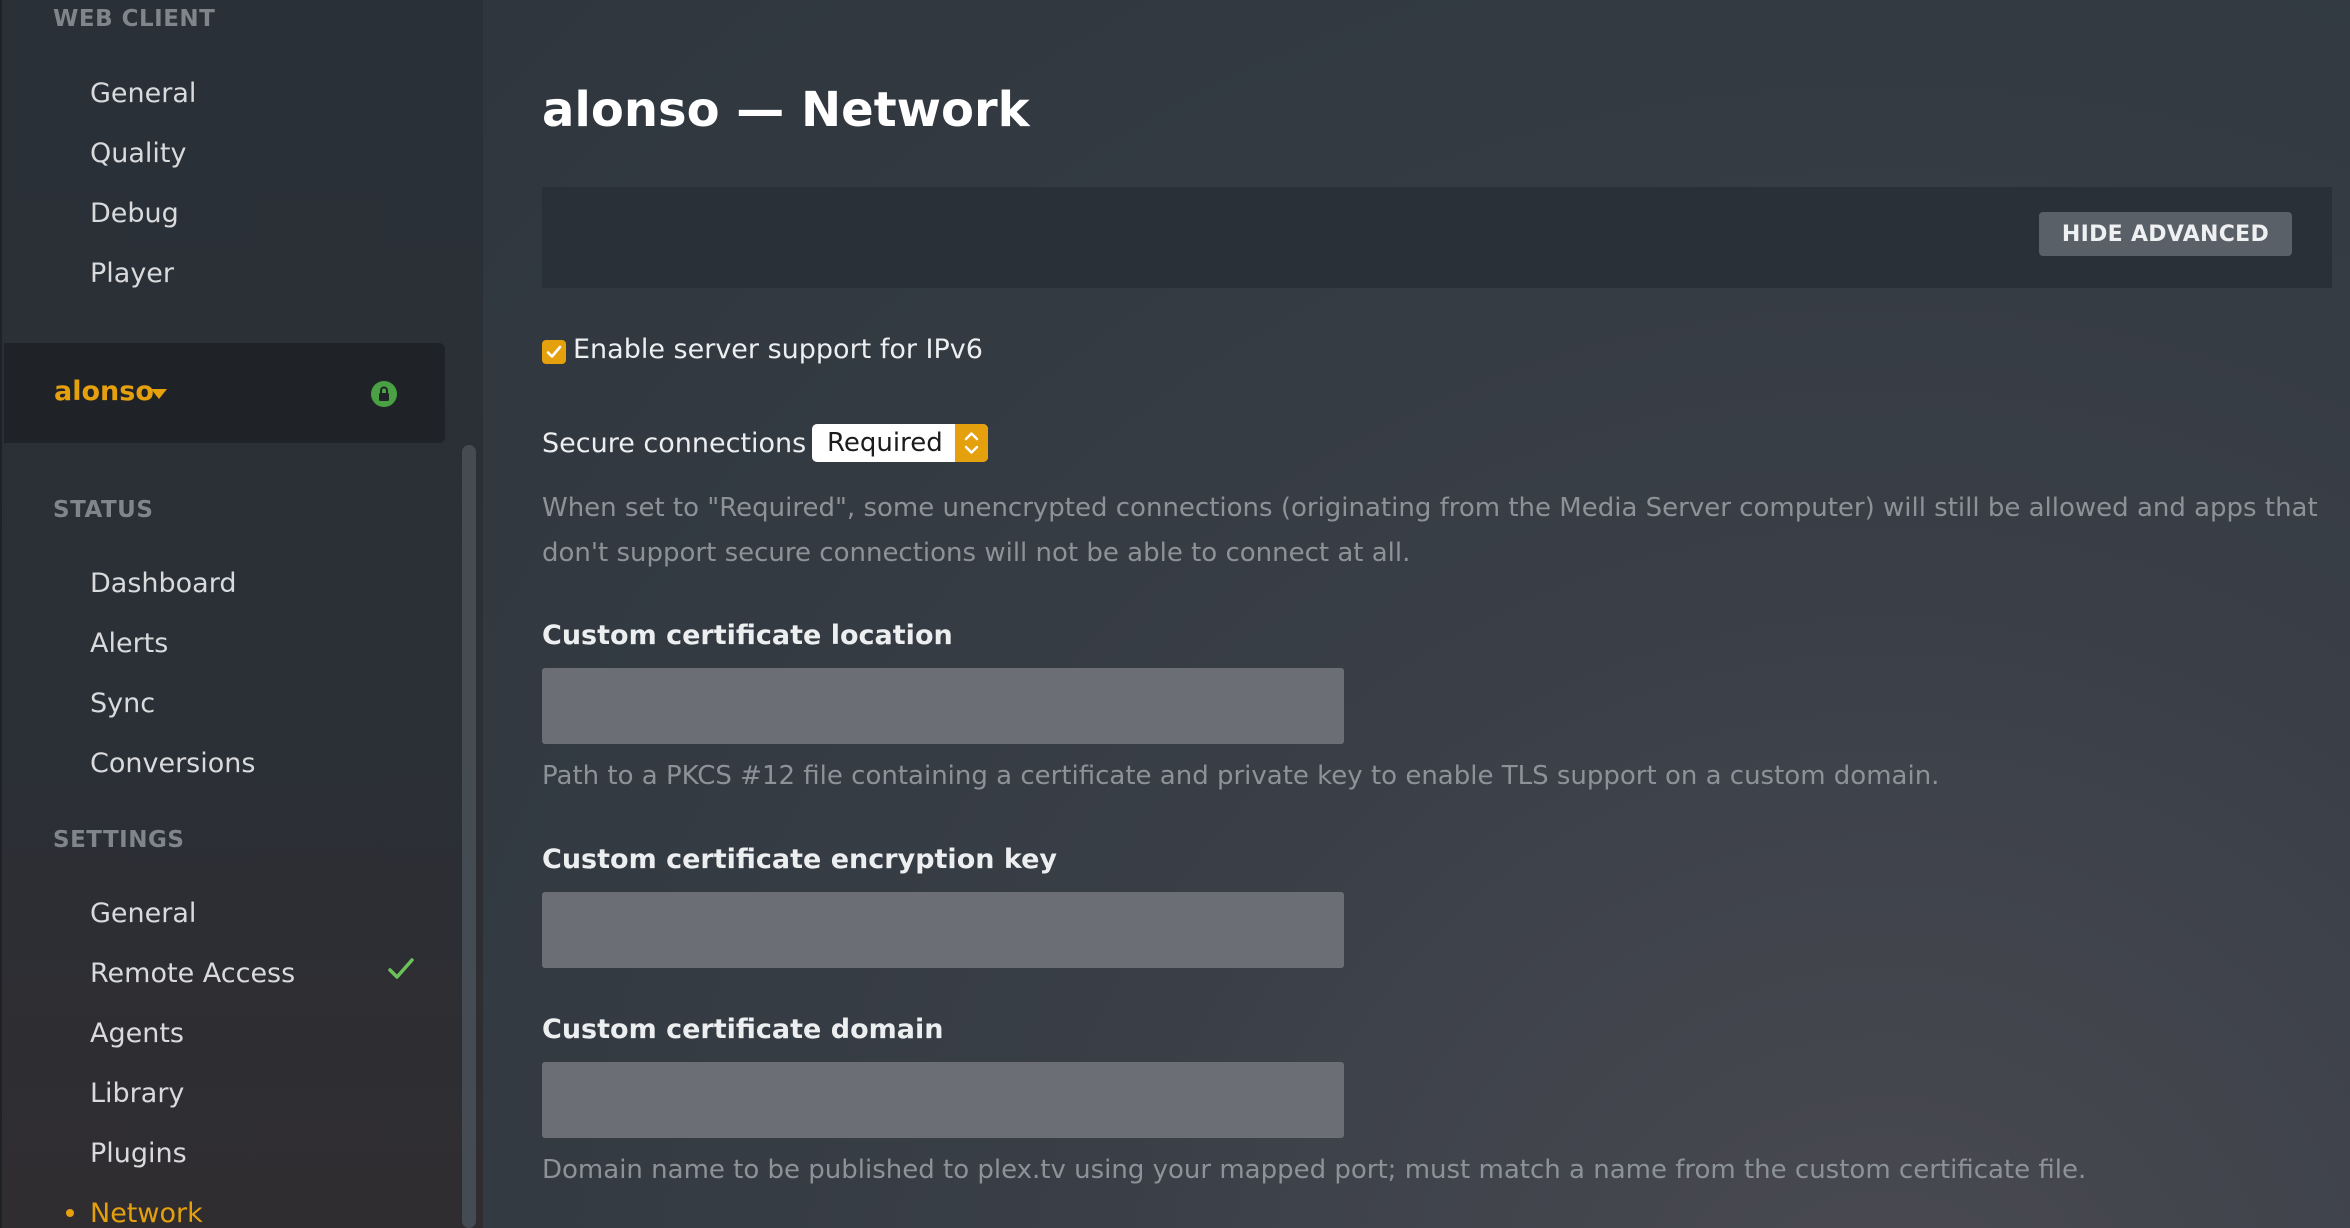  I want to click on ipv6-checkbox, so click(554, 352).